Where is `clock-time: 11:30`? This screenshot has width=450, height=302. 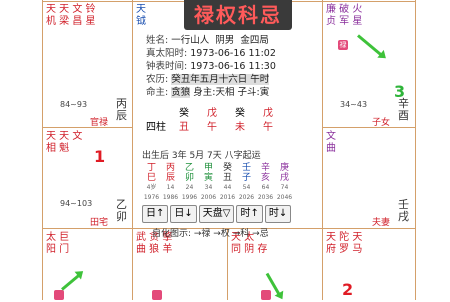
clock-time: 11:30 is located at coordinates (262, 66).